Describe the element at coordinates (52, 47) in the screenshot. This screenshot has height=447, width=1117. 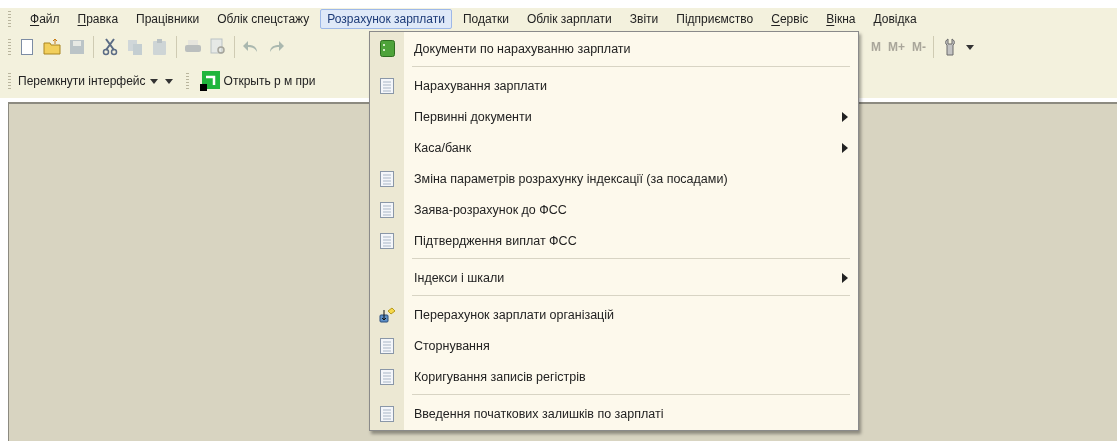
I see `folder-icon` at that location.